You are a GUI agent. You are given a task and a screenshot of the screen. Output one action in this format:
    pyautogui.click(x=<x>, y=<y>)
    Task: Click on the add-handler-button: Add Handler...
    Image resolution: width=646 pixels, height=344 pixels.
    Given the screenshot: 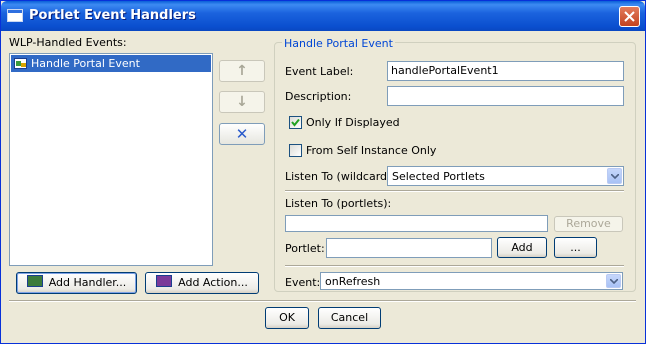 What is the action you would take?
    pyautogui.click(x=76, y=283)
    